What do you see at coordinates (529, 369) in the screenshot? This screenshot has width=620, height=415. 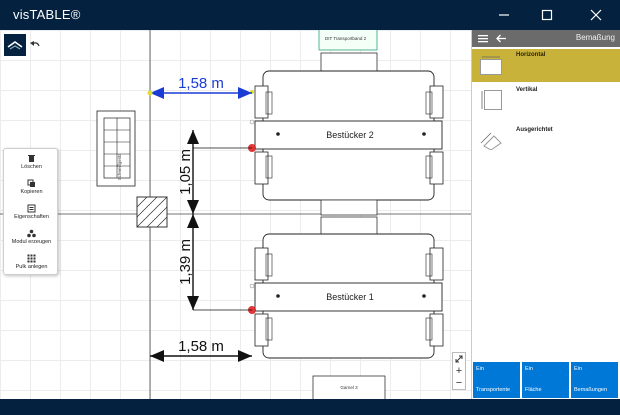 I see `tile-area-line1: Ein` at bounding box center [529, 369].